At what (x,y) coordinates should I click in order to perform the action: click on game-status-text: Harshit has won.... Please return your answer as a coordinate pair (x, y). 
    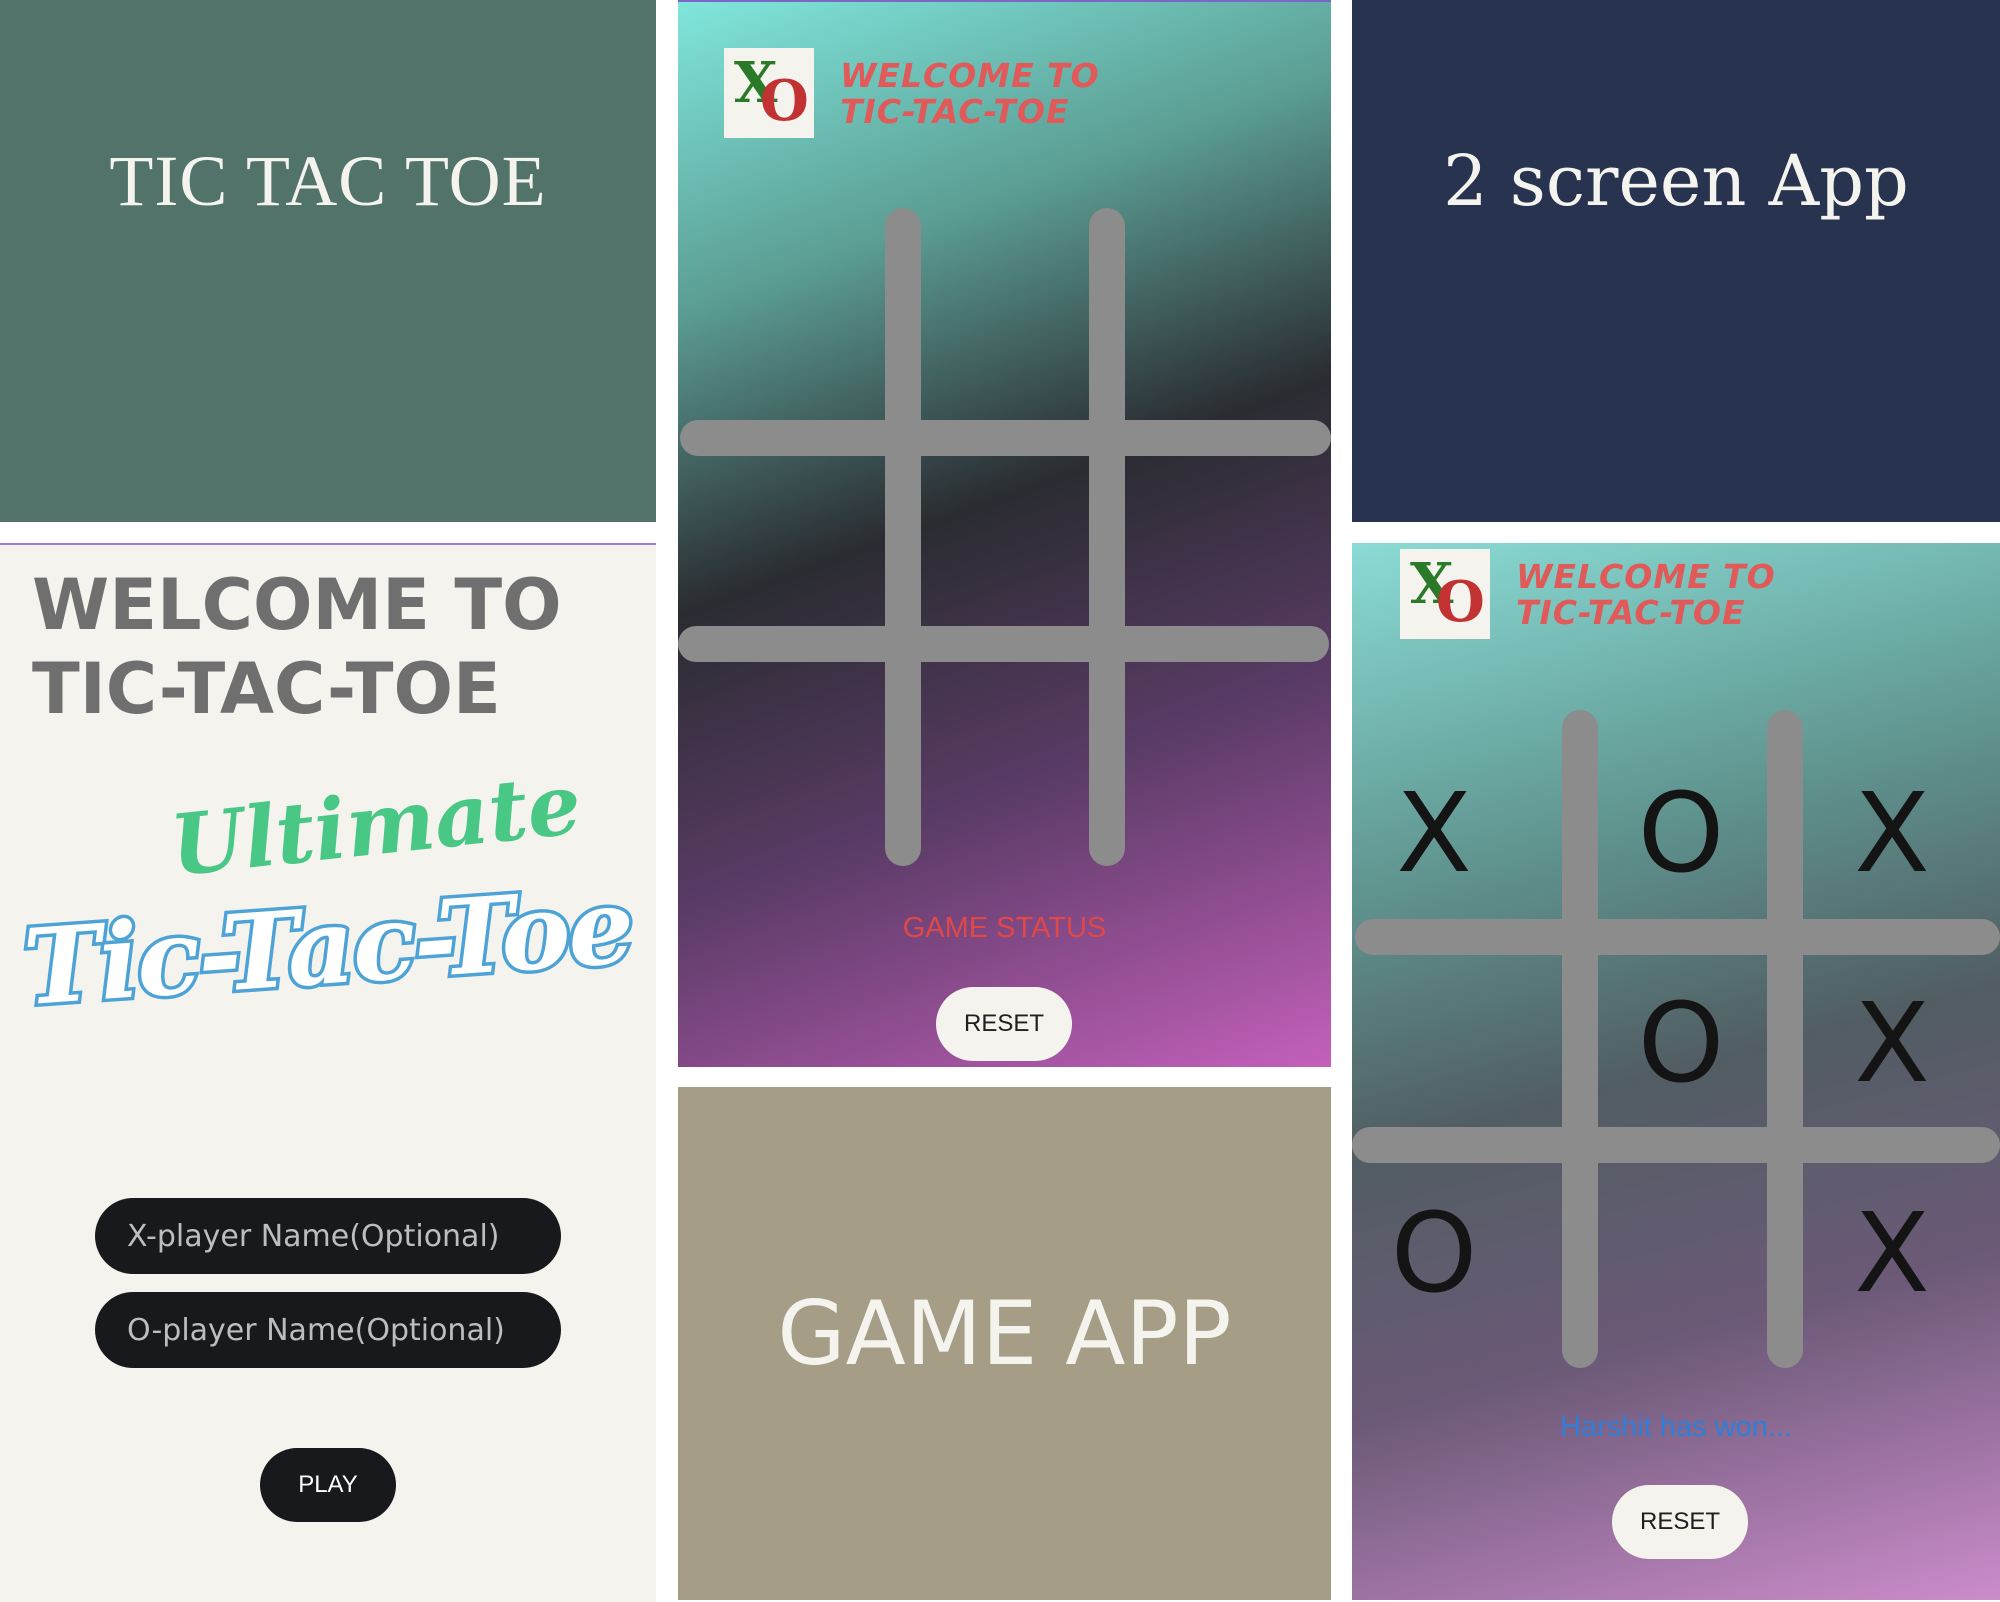
    Looking at the image, I should click on (1676, 1427).